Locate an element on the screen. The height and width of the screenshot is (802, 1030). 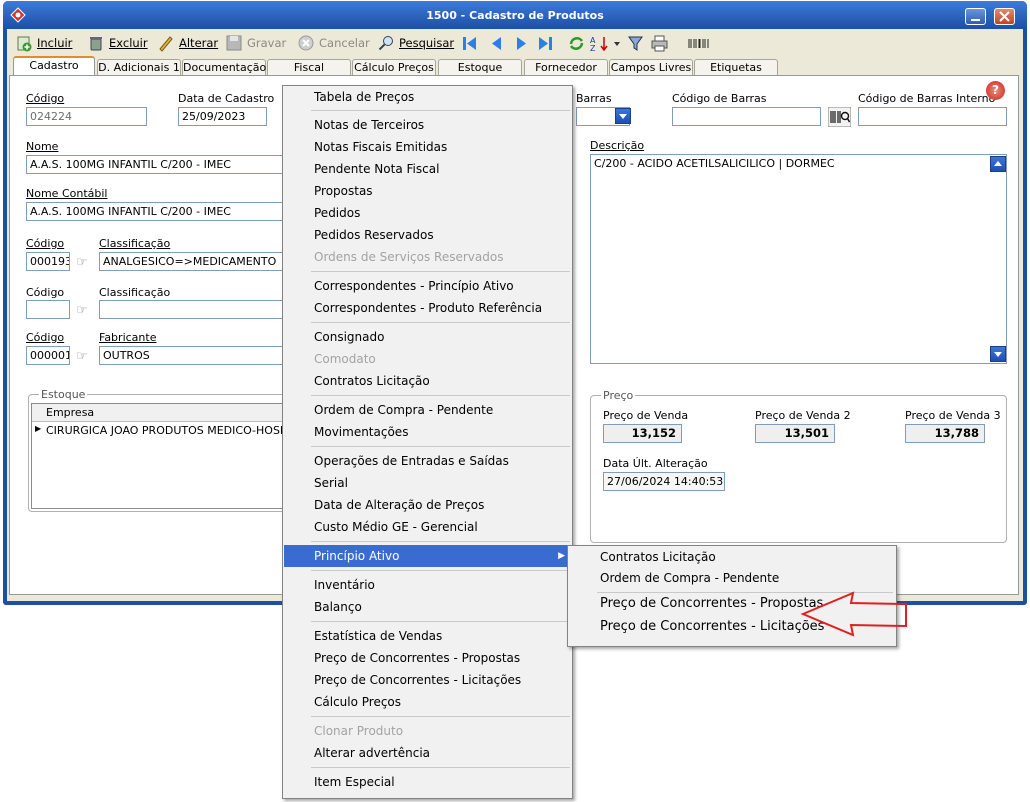
refresh-icon is located at coordinates (576, 43).